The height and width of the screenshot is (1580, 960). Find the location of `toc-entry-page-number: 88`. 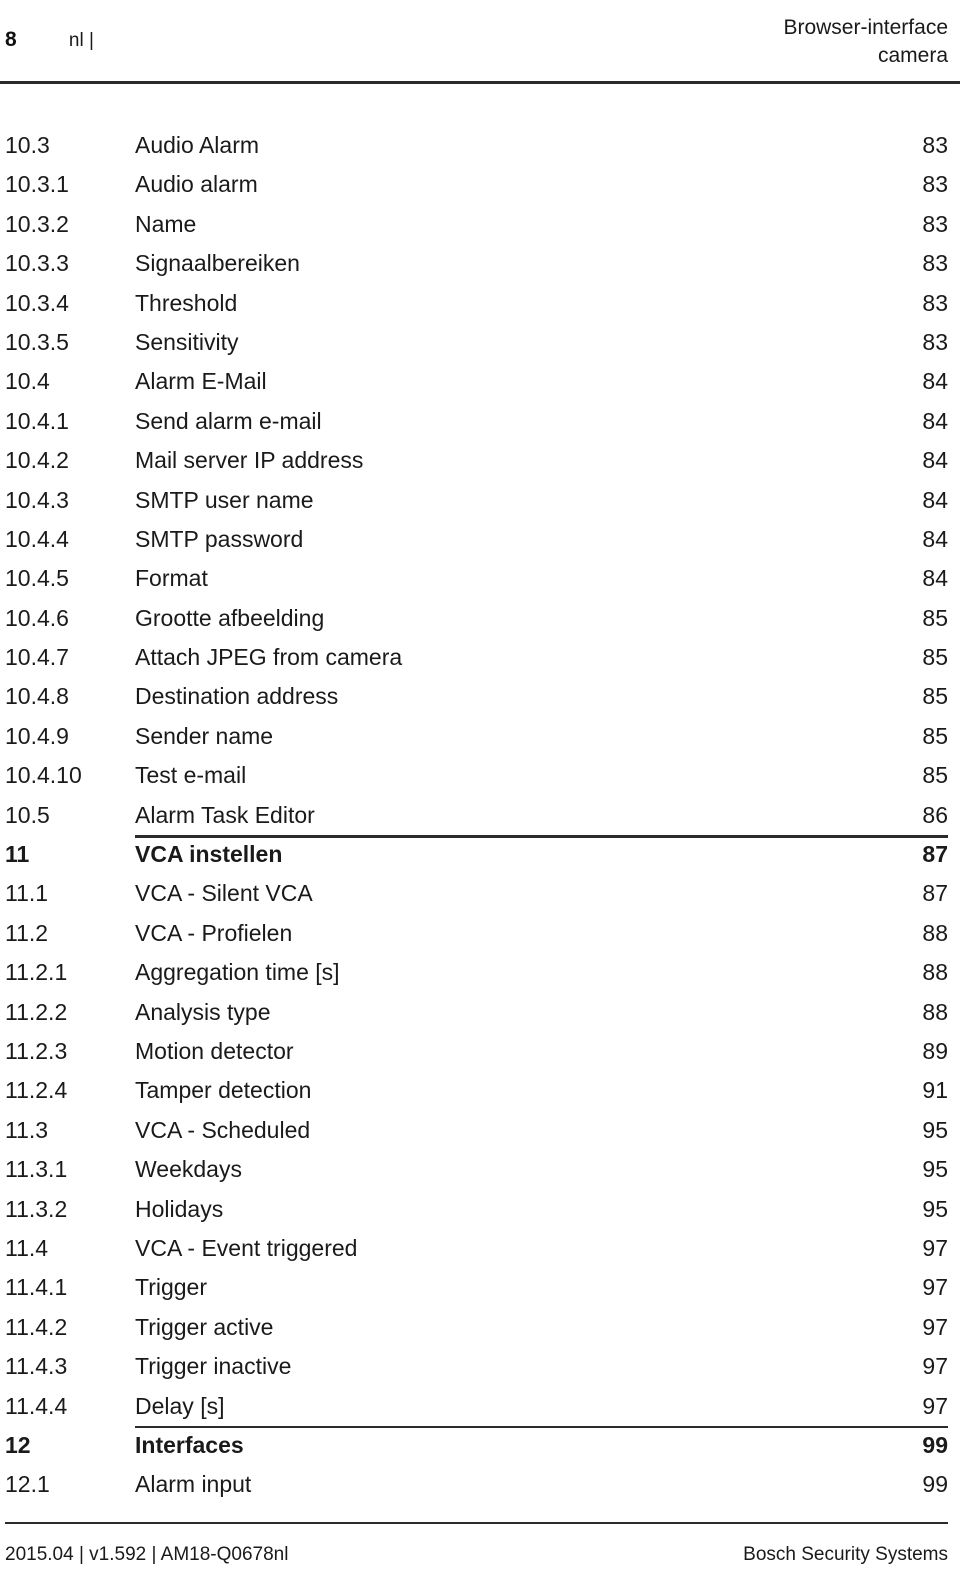

toc-entry-page-number: 88 is located at coordinates (935, 932).